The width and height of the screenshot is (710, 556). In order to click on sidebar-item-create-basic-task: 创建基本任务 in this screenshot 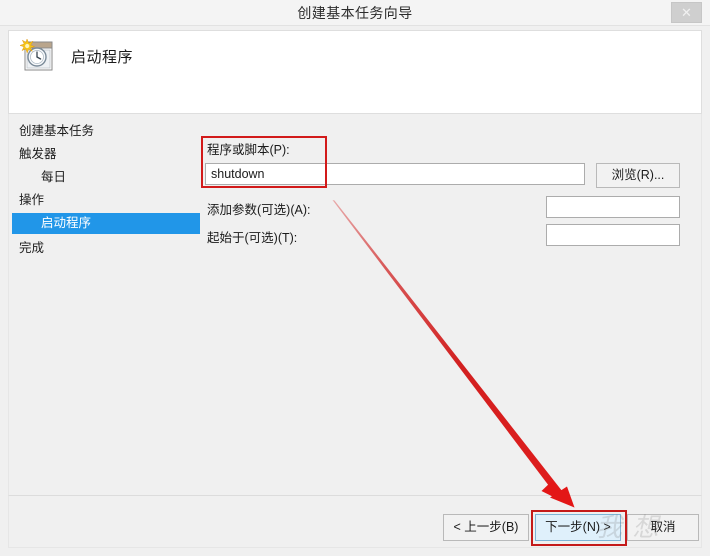, I will do `click(105, 131)`.